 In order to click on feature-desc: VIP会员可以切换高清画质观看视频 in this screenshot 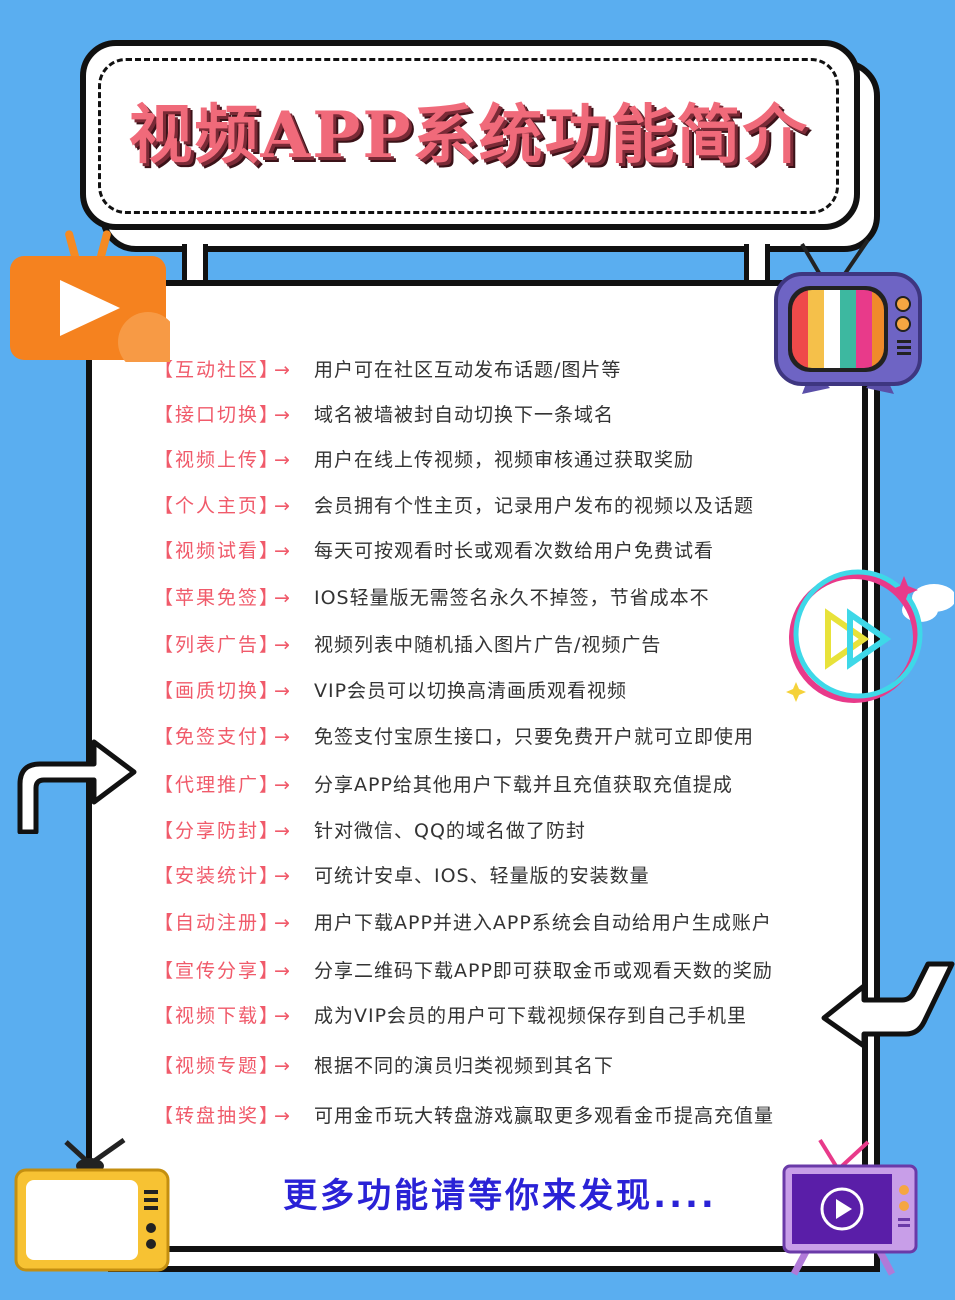, I will do `click(471, 691)`.